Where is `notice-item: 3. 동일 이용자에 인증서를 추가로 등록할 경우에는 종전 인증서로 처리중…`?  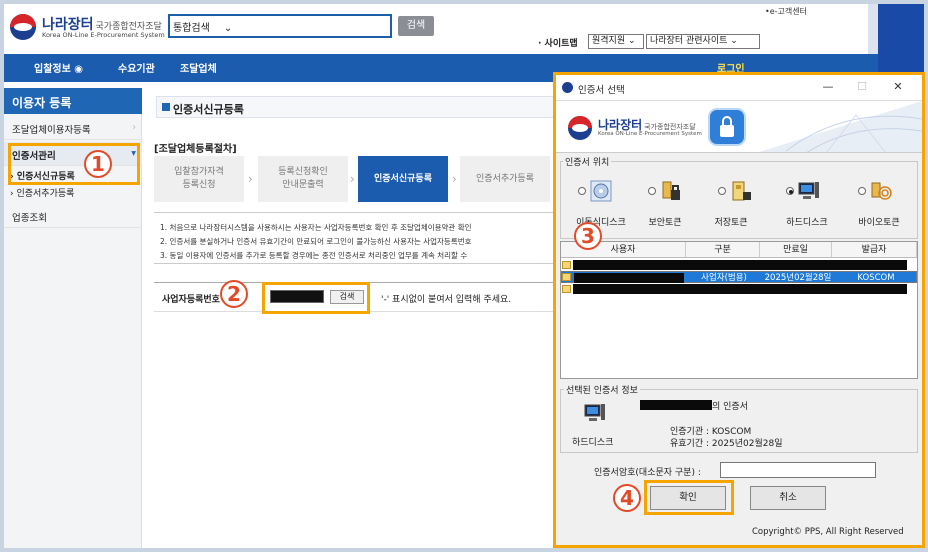
notice-item: 3. 동일 이용자에 인증서를 추가로 등록할 경우에는 종전 인증서로 처리중… is located at coordinates (314, 255).